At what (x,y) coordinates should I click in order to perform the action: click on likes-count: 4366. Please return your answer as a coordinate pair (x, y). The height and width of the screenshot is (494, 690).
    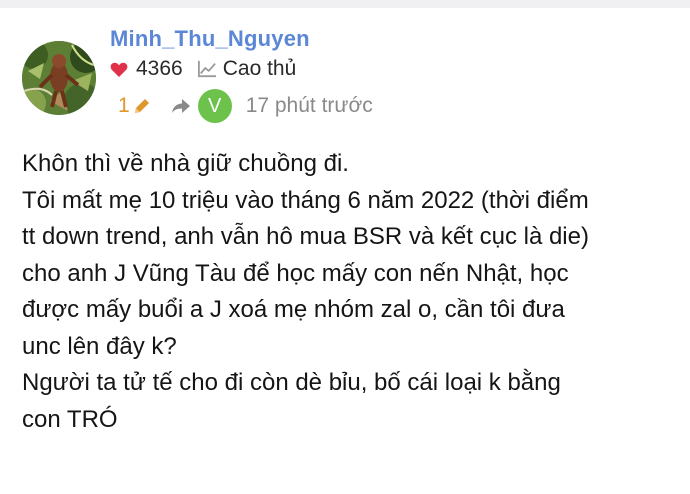
    Looking at the image, I should click on (159, 68).